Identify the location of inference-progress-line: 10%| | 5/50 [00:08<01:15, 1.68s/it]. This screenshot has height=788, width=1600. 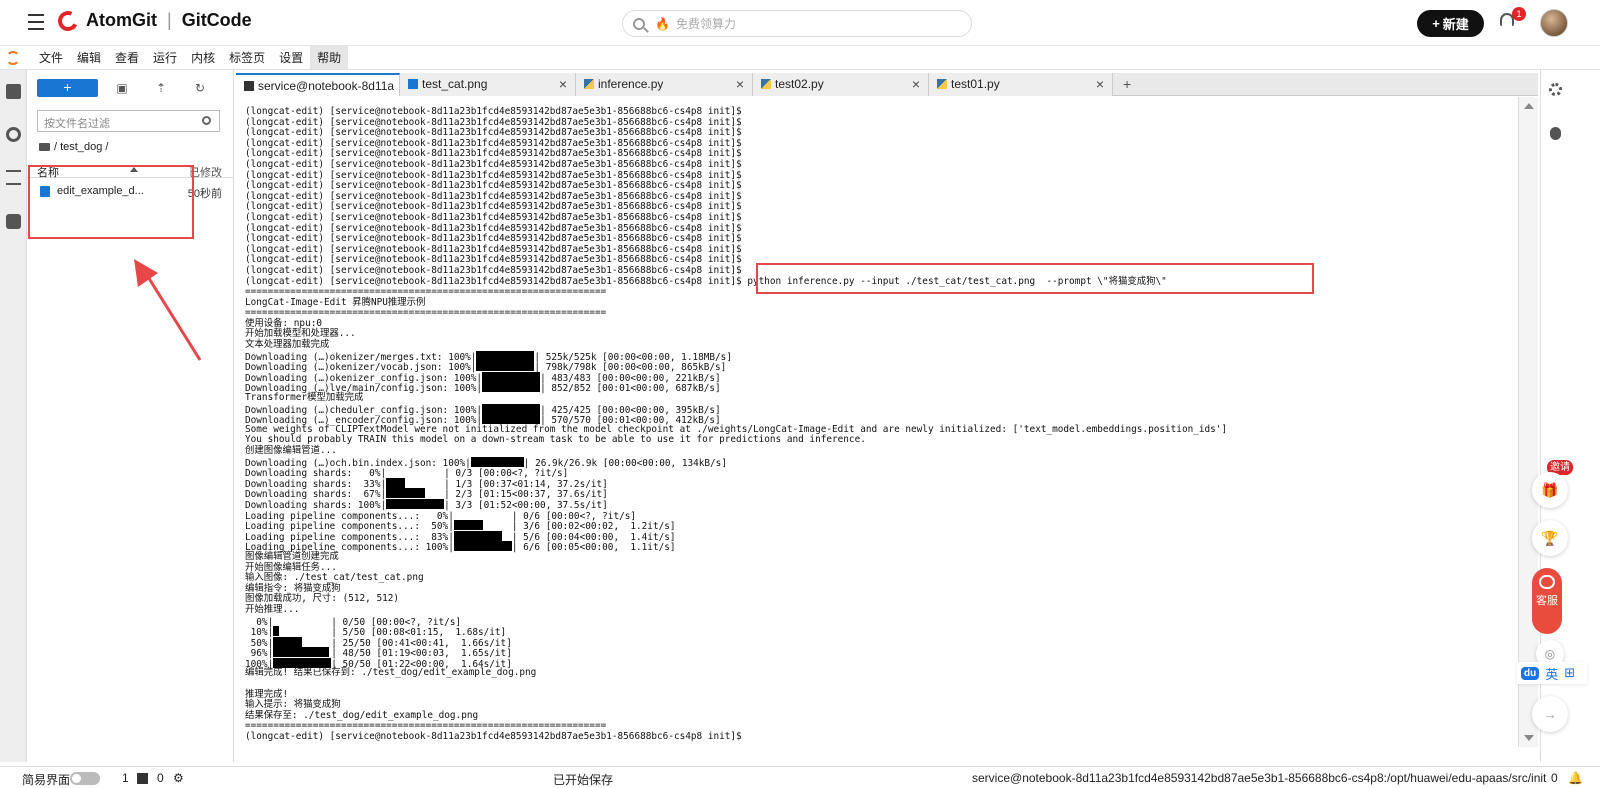
(736, 632).